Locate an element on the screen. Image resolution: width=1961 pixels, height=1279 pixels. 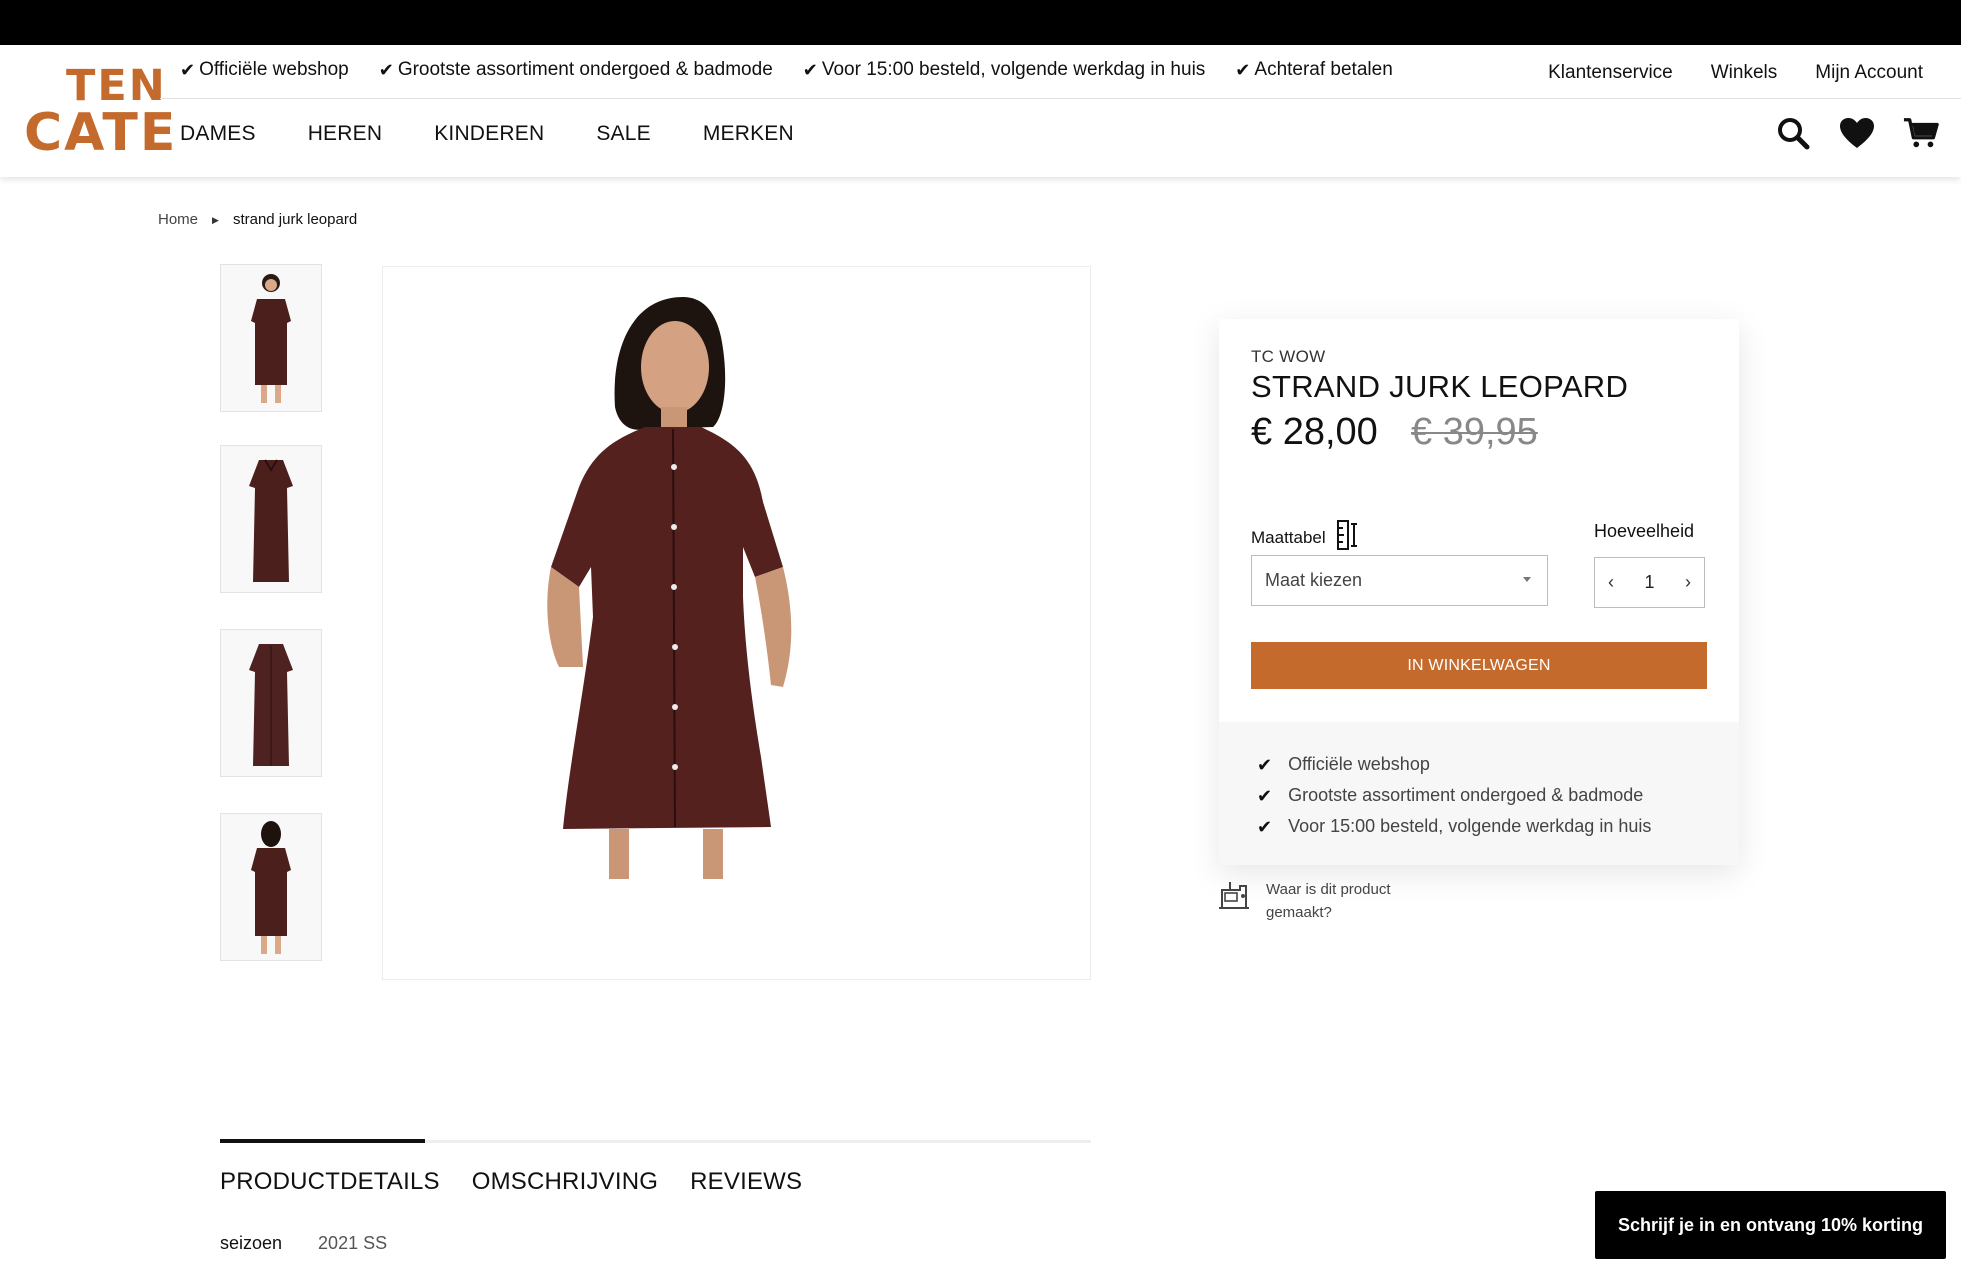
made-in-label: Waar is dit product gemaakt? is located at coordinates (1328, 901).